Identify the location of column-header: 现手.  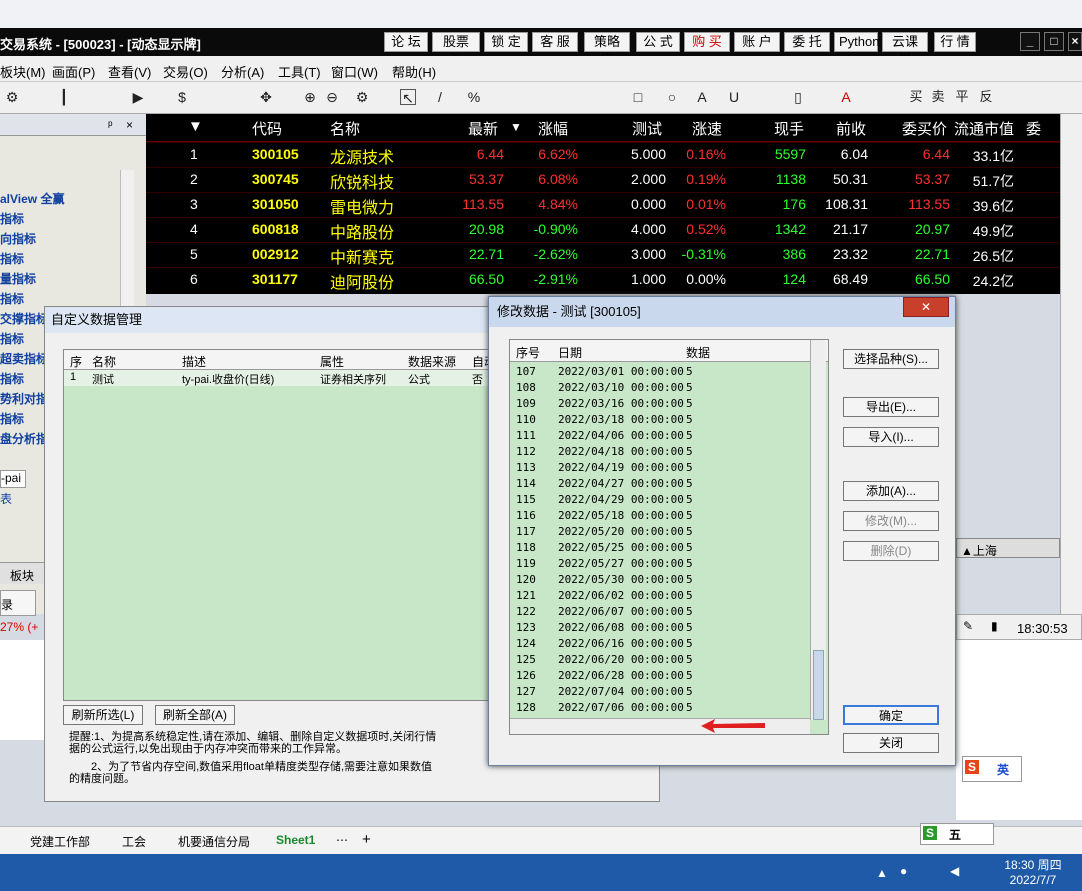
(789, 128).